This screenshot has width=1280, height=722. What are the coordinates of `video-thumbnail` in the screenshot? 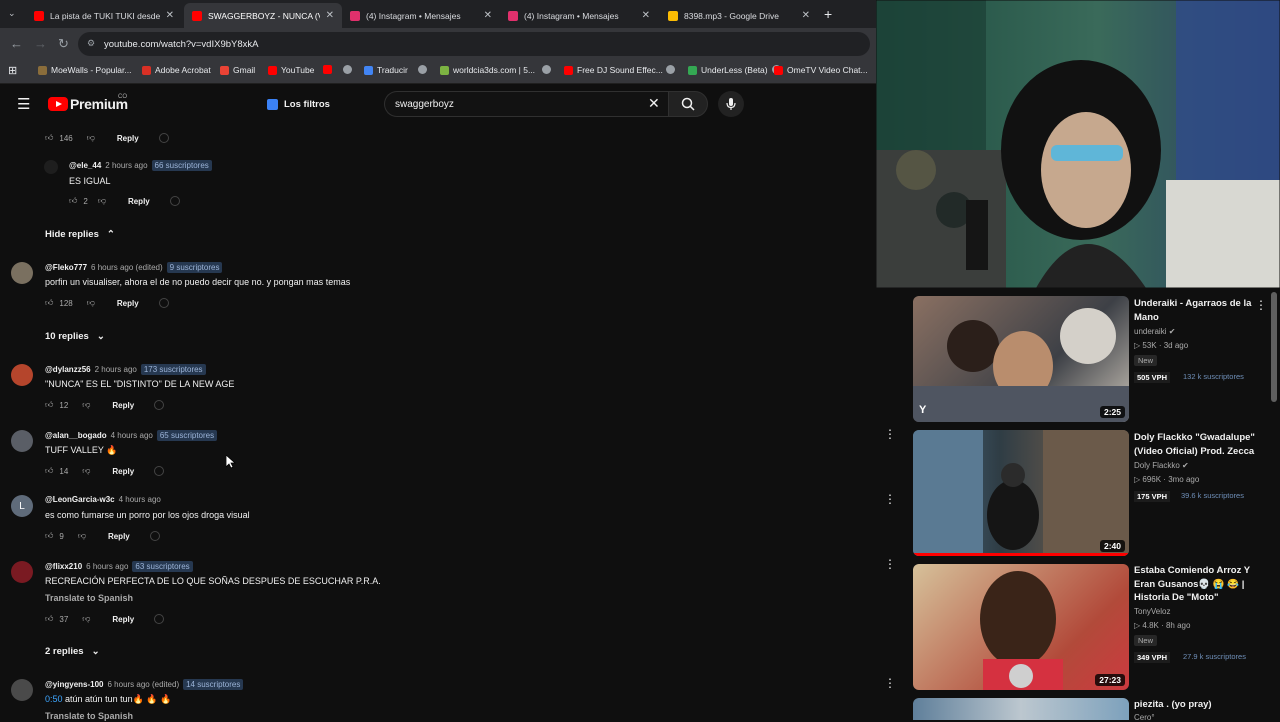 It's located at (1021, 709).